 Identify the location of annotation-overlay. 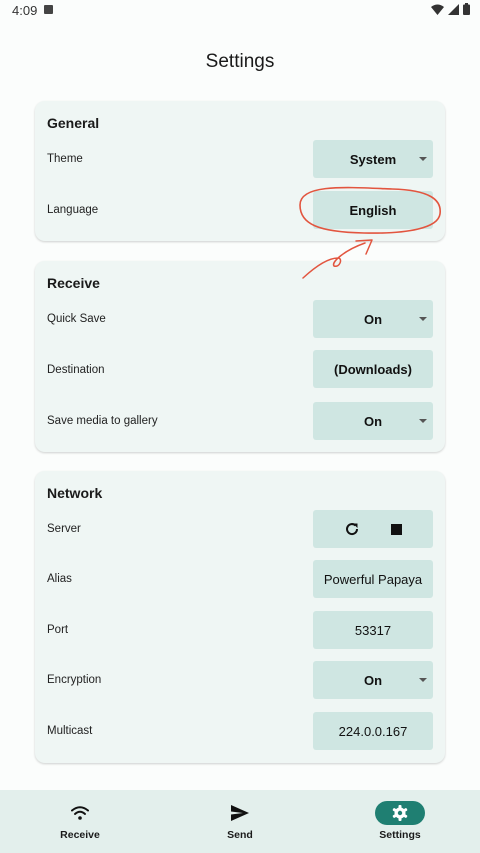
(370, 232).